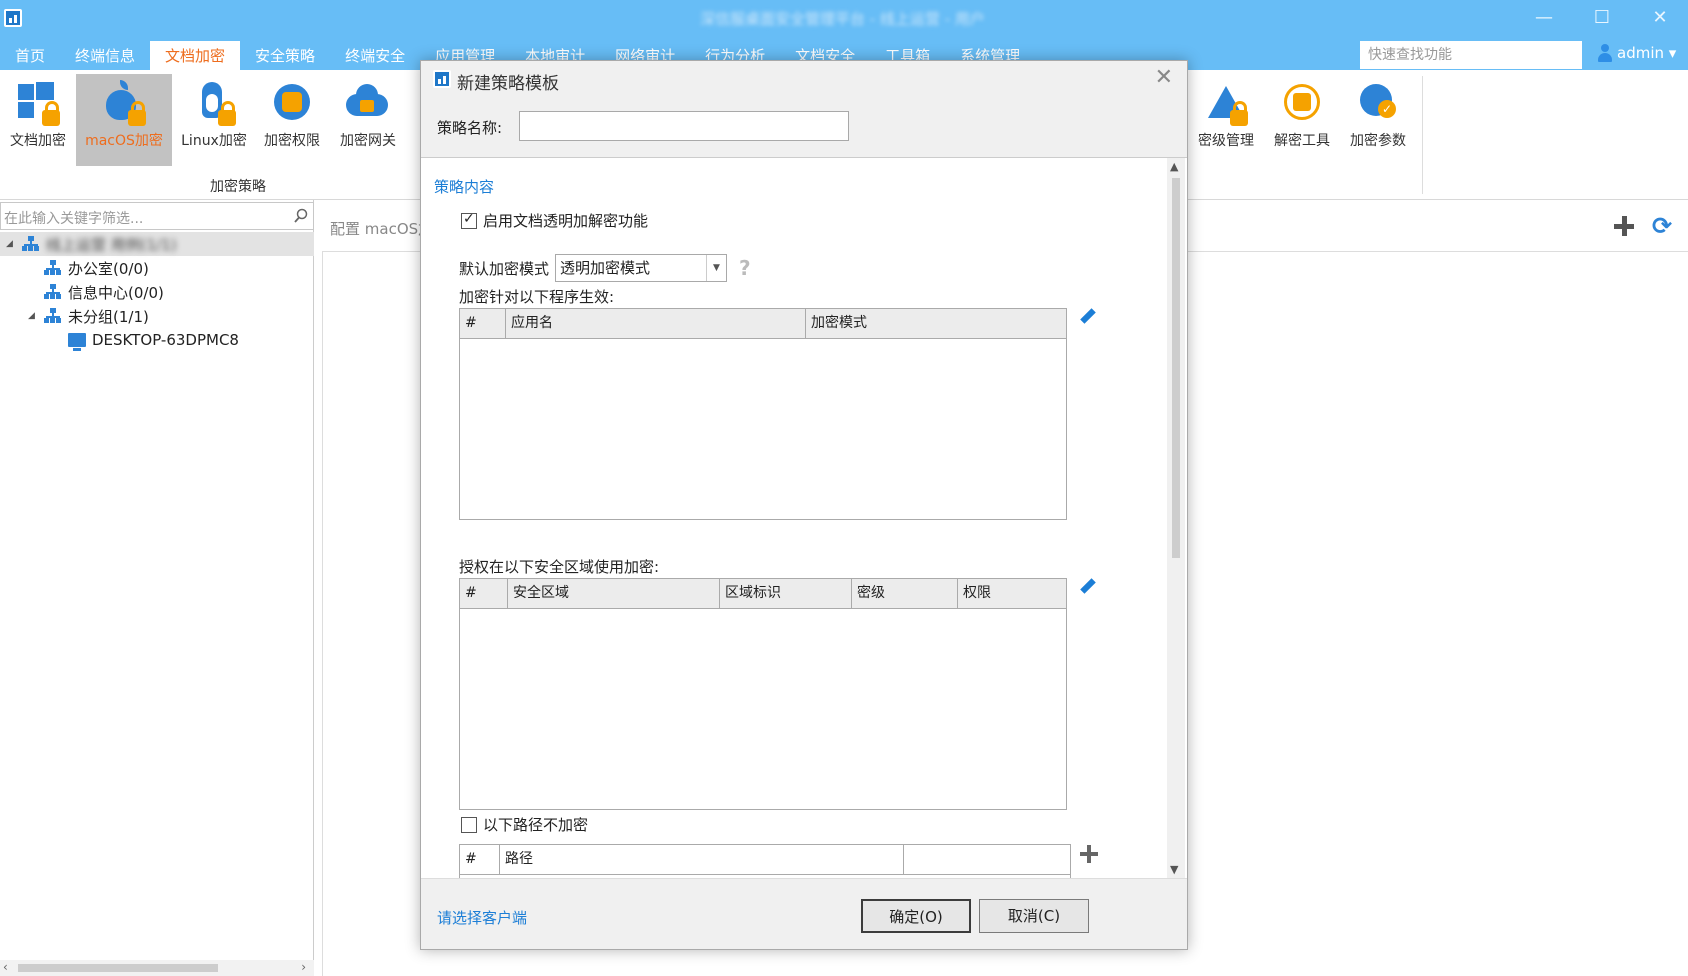 The width and height of the screenshot is (1688, 976). What do you see at coordinates (96, 268) in the screenshot?
I see `tree-node-office: 办公室(0/0)` at bounding box center [96, 268].